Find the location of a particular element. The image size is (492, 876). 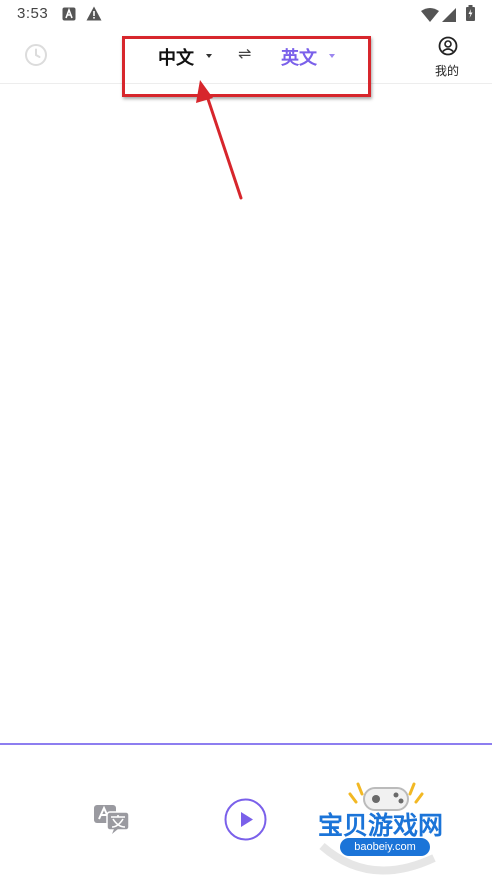

play-icon is located at coordinates (245, 821).